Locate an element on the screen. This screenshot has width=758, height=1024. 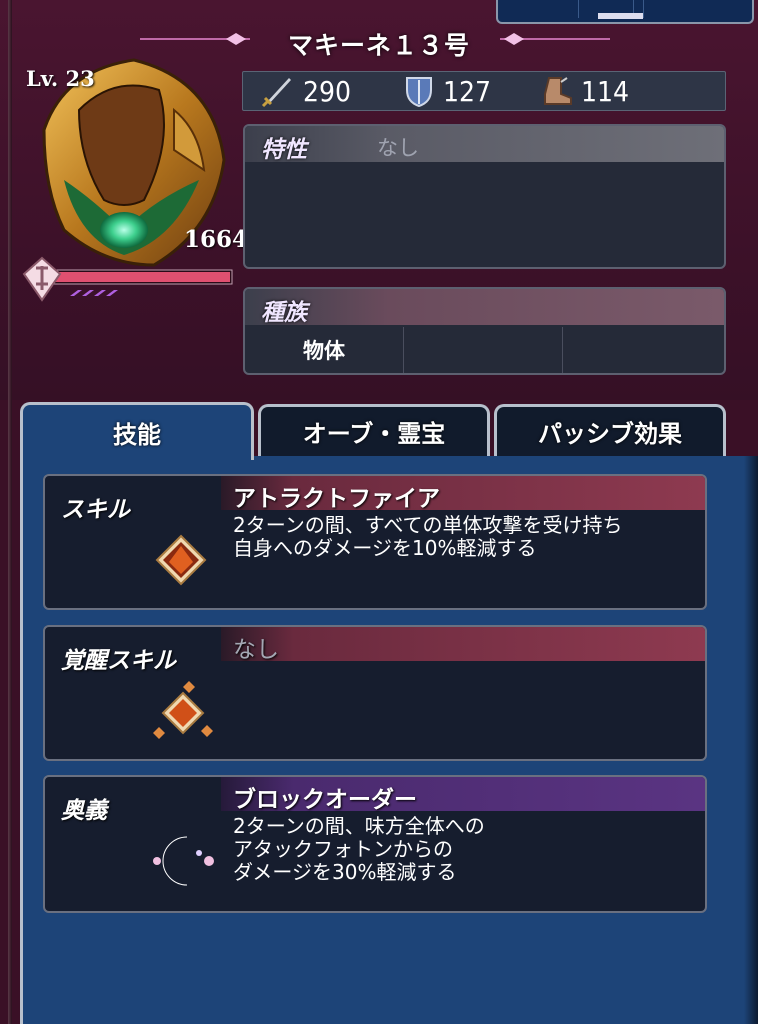
fire-crystal-icon is located at coordinates (181, 560).